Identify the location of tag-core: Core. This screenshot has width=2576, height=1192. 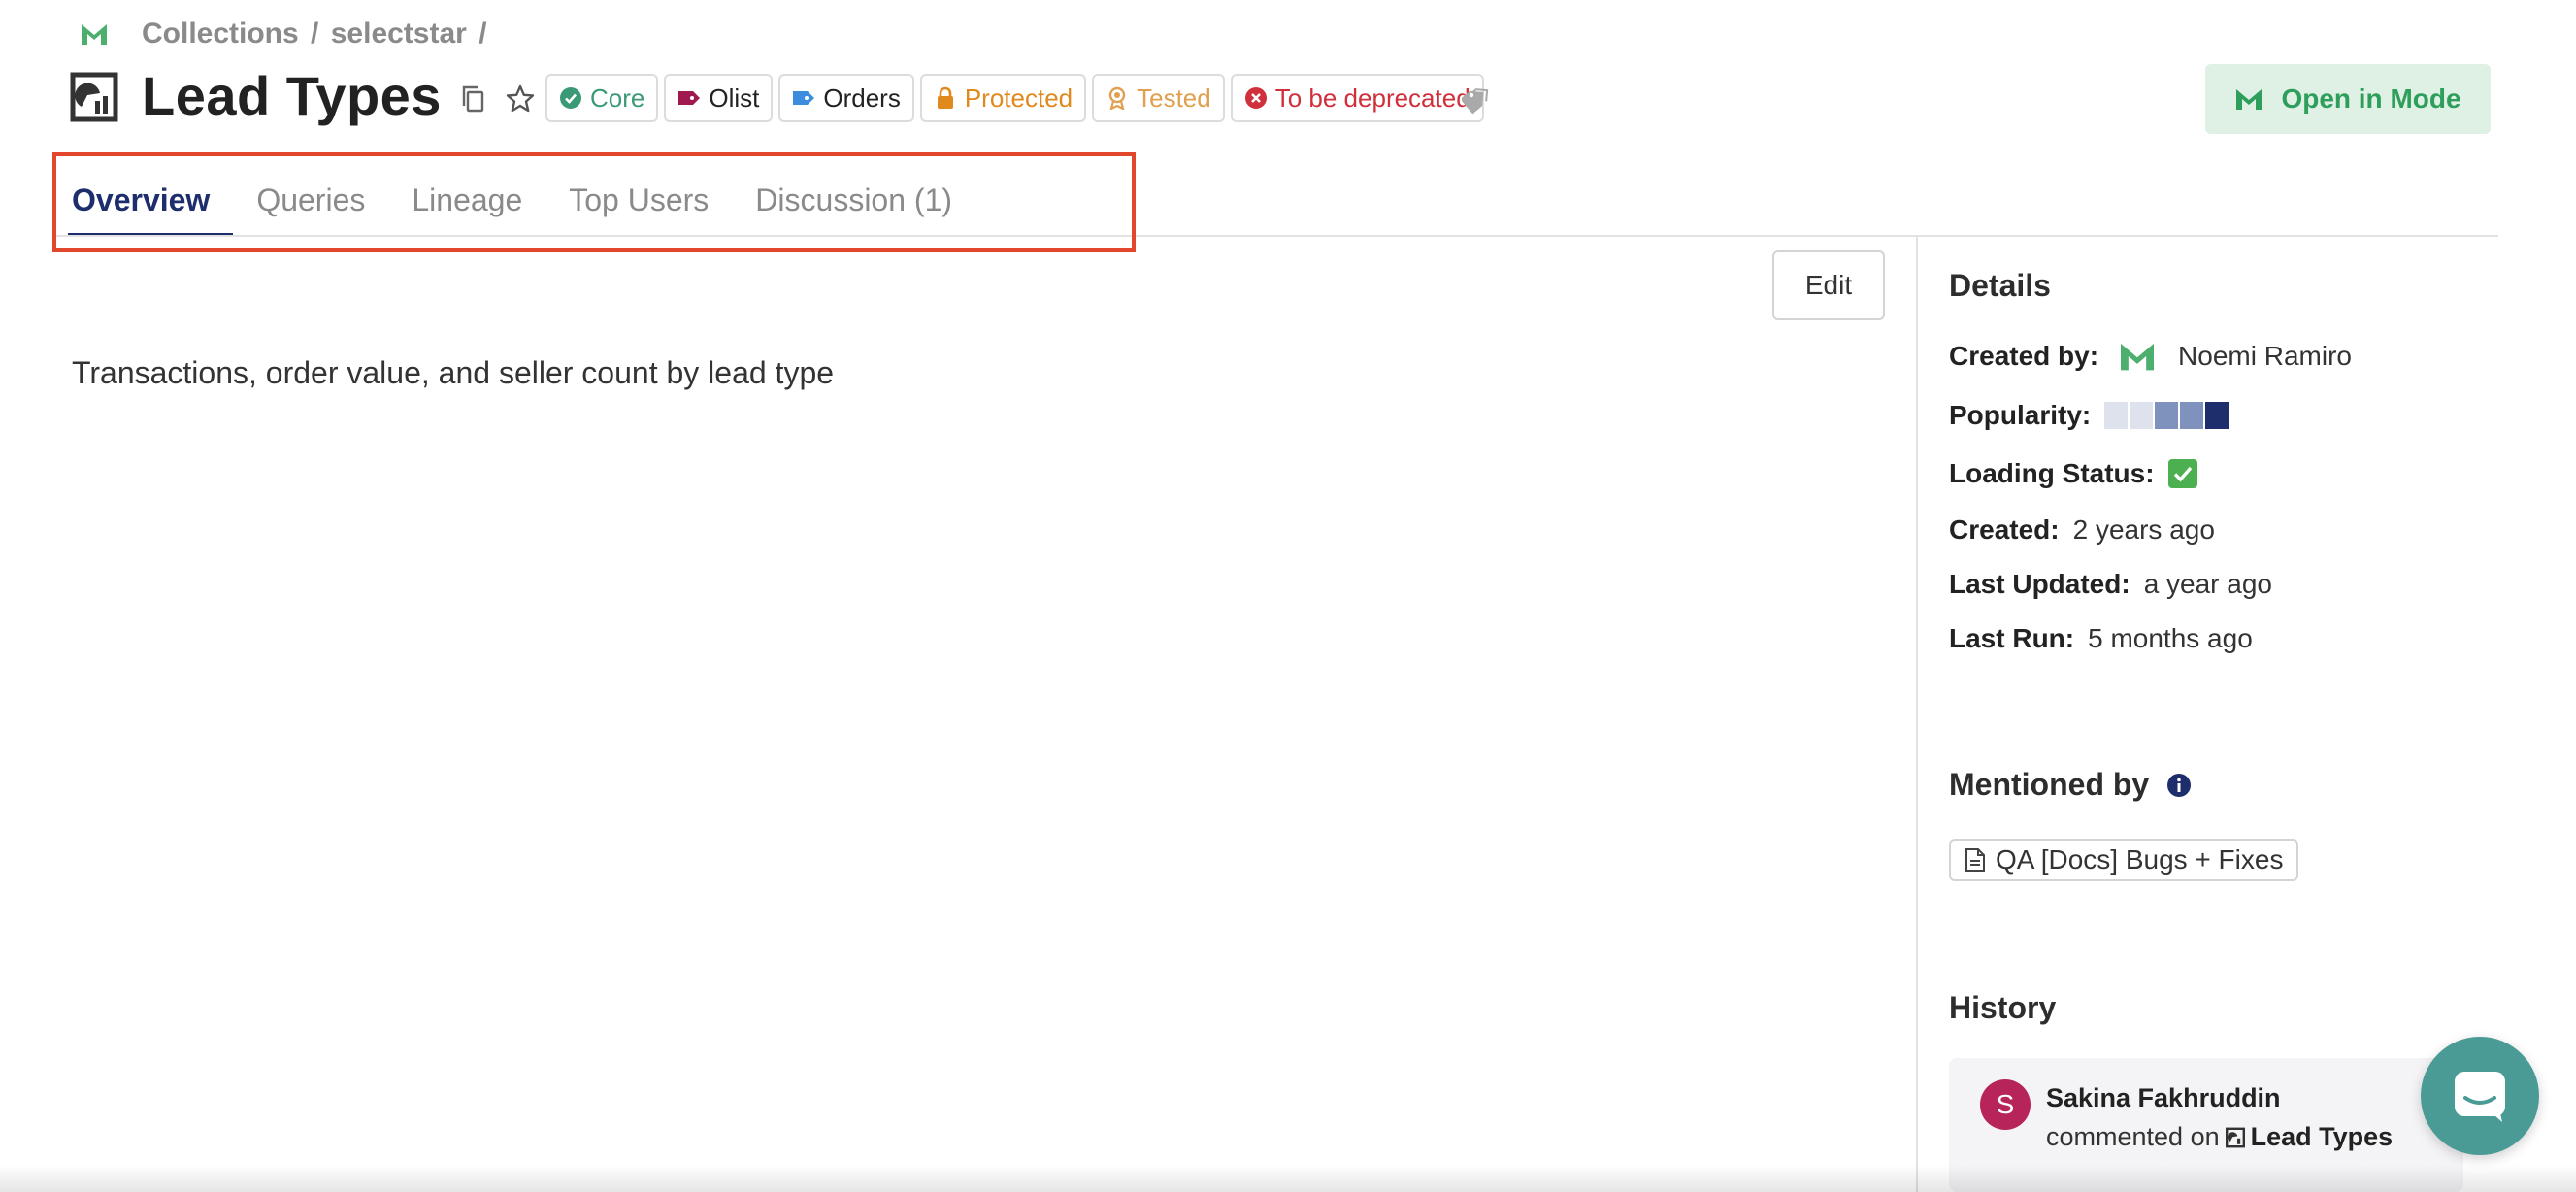
(602, 98).